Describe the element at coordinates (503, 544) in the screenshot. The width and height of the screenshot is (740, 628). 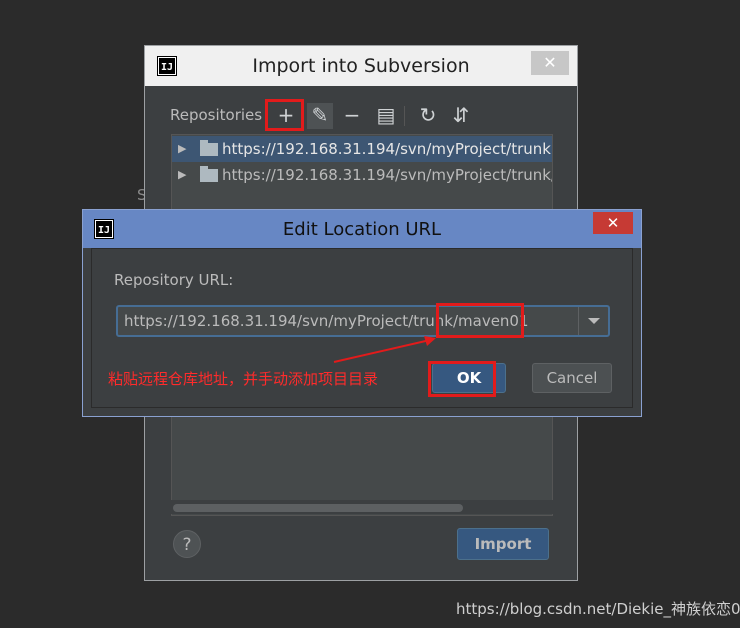
I see `import-button: Import` at that location.